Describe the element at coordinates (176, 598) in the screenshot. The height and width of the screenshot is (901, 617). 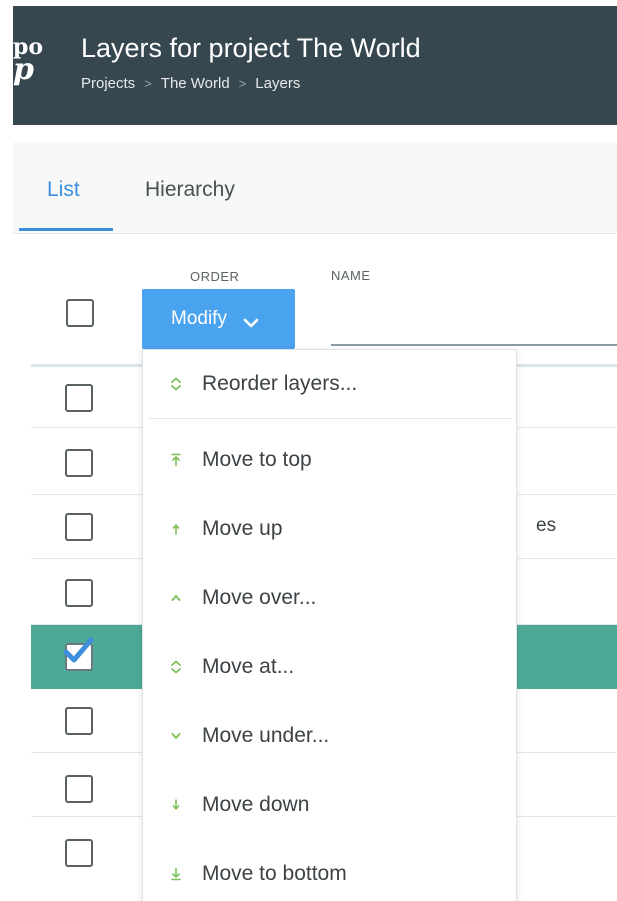
I see `chevron-up-icon` at that location.